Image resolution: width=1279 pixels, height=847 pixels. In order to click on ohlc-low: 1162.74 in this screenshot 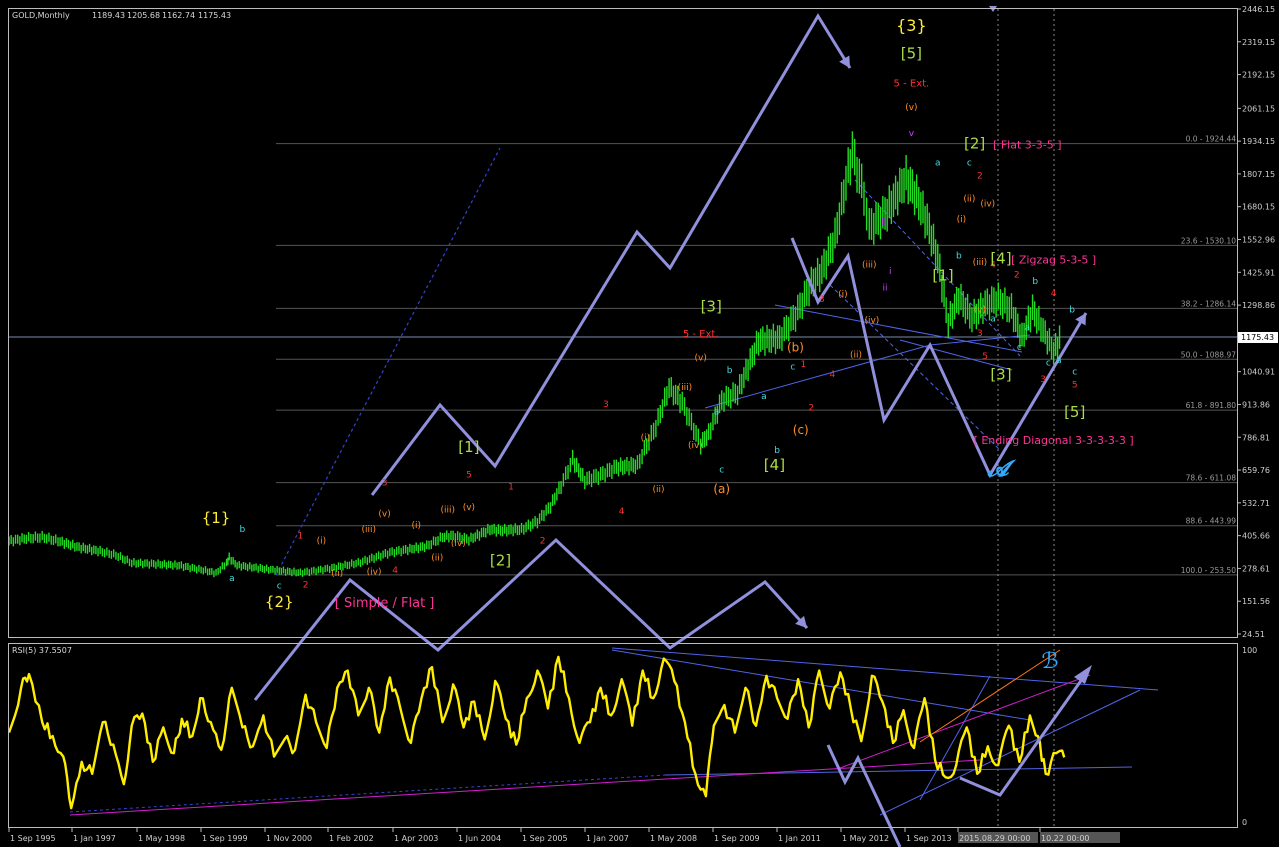, I will do `click(178, 15)`.